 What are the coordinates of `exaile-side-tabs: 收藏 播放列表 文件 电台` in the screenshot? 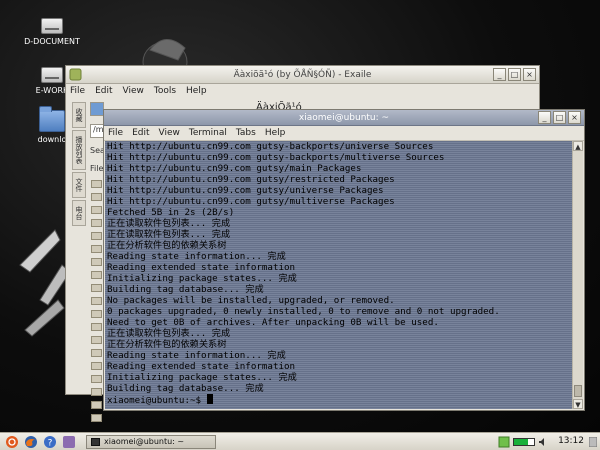 It's located at (79, 165).